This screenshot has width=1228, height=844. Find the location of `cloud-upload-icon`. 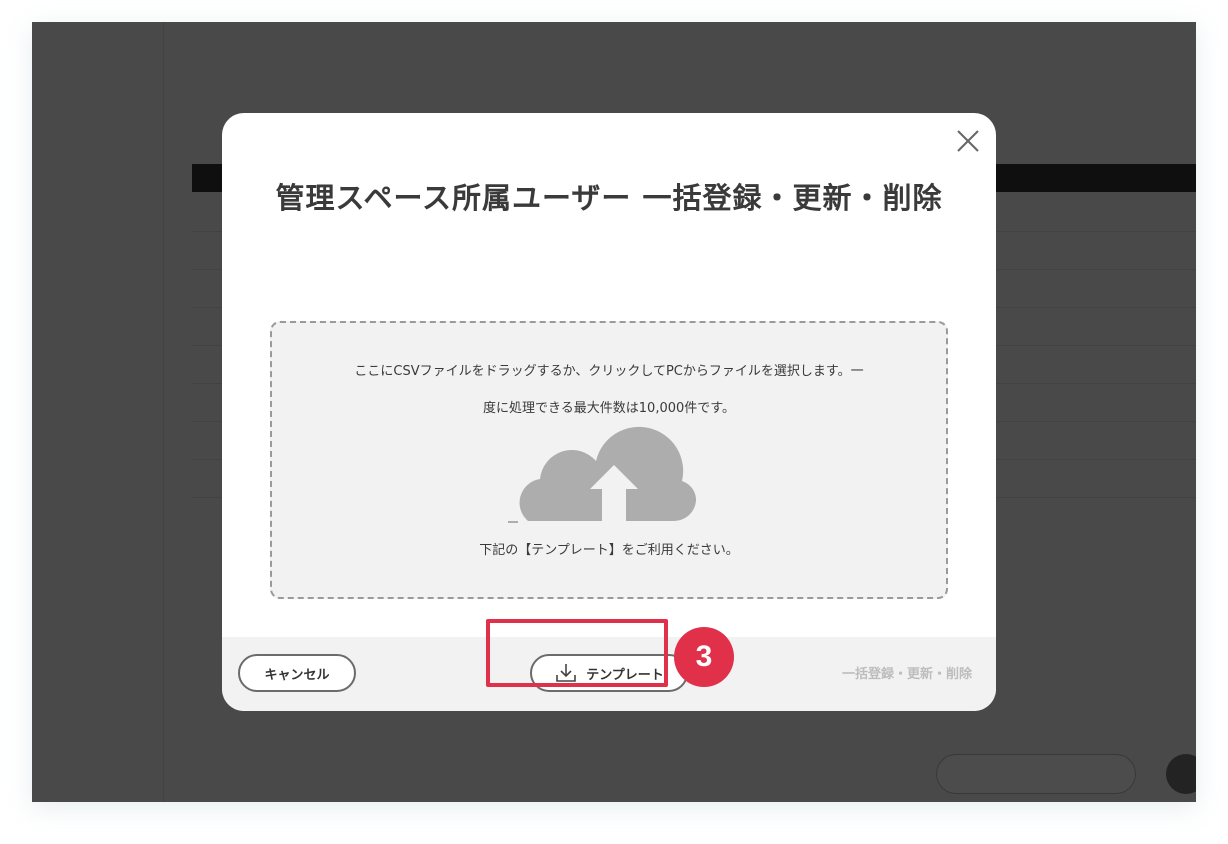

cloud-upload-icon is located at coordinates (604, 475).